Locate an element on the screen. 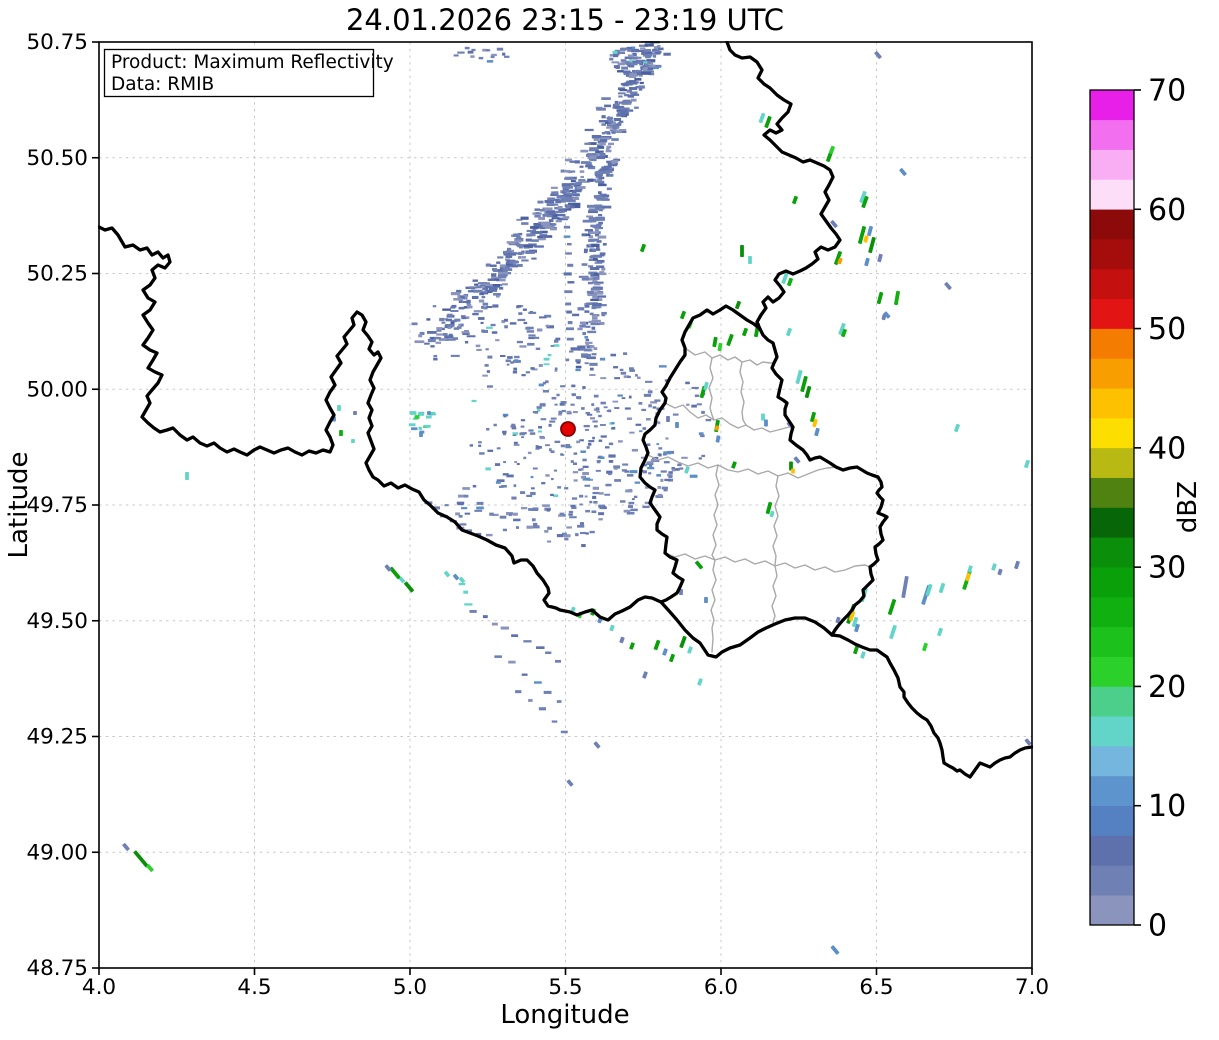  y-tick-label: 49.25 is located at coordinates (57, 737).